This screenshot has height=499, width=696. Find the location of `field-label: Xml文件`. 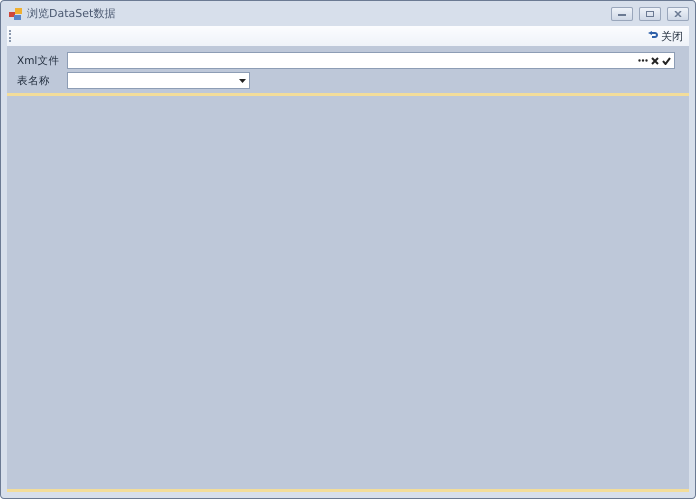

field-label: Xml文件 is located at coordinates (38, 61).